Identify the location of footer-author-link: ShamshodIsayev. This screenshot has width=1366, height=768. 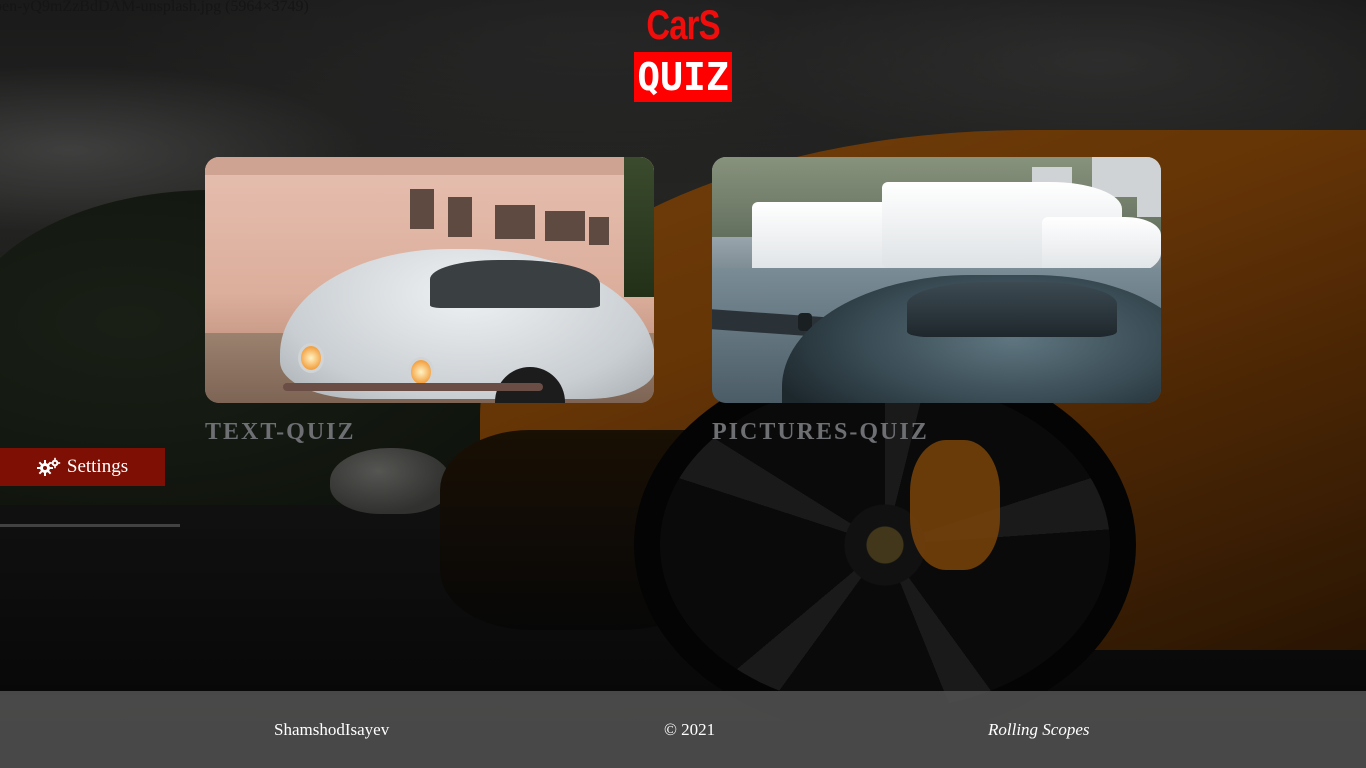
(331, 730).